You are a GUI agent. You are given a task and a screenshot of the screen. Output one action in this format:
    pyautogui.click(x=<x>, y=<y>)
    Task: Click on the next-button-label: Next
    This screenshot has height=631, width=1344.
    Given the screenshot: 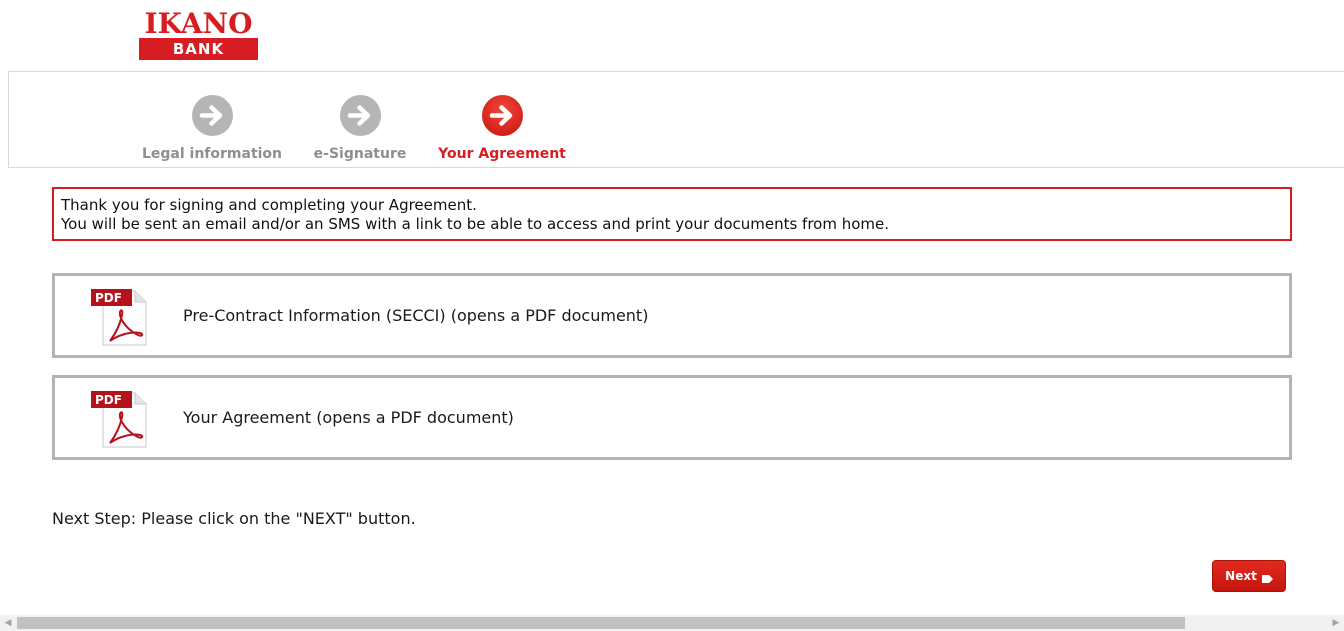 What is the action you would take?
    pyautogui.click(x=1241, y=576)
    